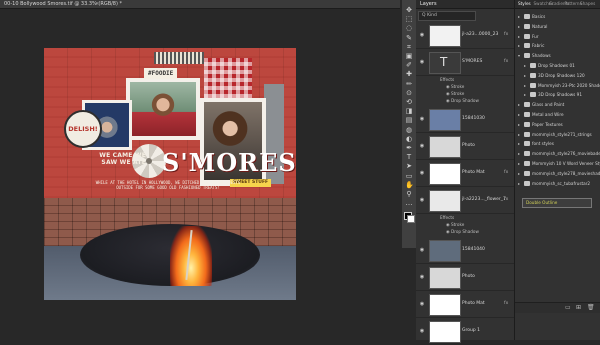  What do you see at coordinates (558, 173) in the screenshot?
I see `style-group-item: ▸ mommyish_style278_movieshadow` at bounding box center [558, 173].